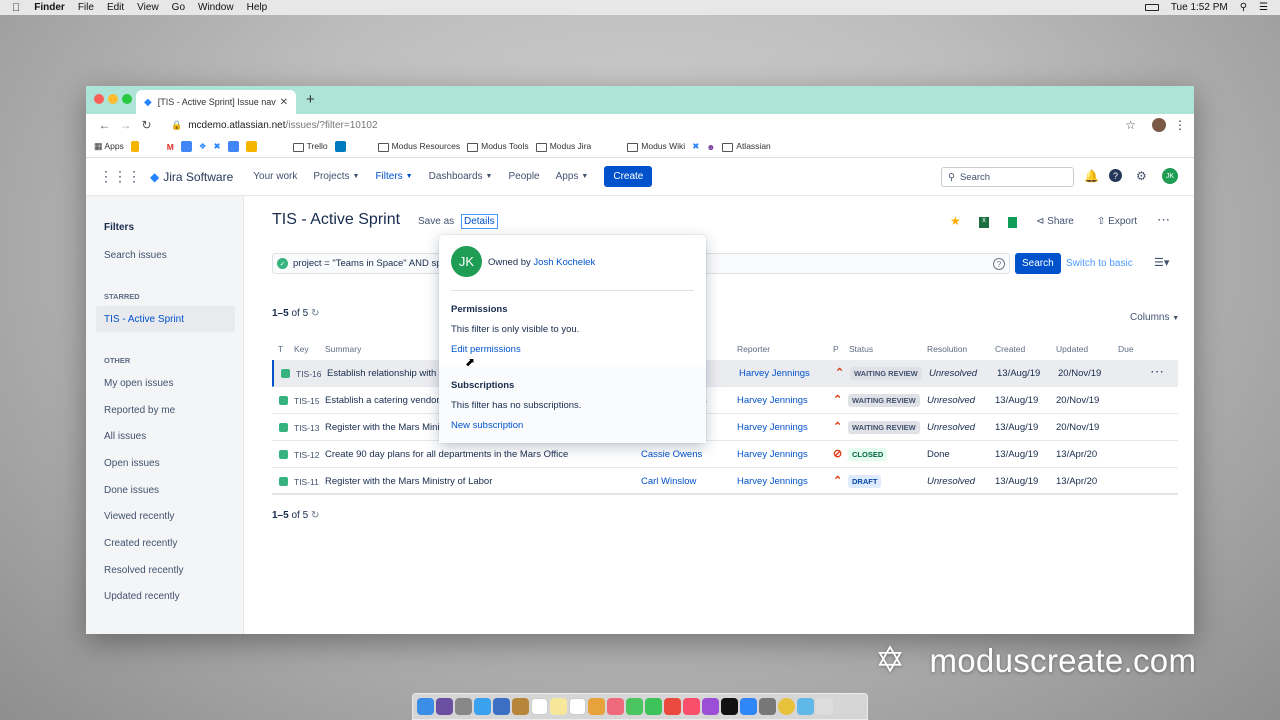 The height and width of the screenshot is (720, 1280). What do you see at coordinates (486, 349) in the screenshot?
I see `edit-permissions-link: Edit permissions` at bounding box center [486, 349].